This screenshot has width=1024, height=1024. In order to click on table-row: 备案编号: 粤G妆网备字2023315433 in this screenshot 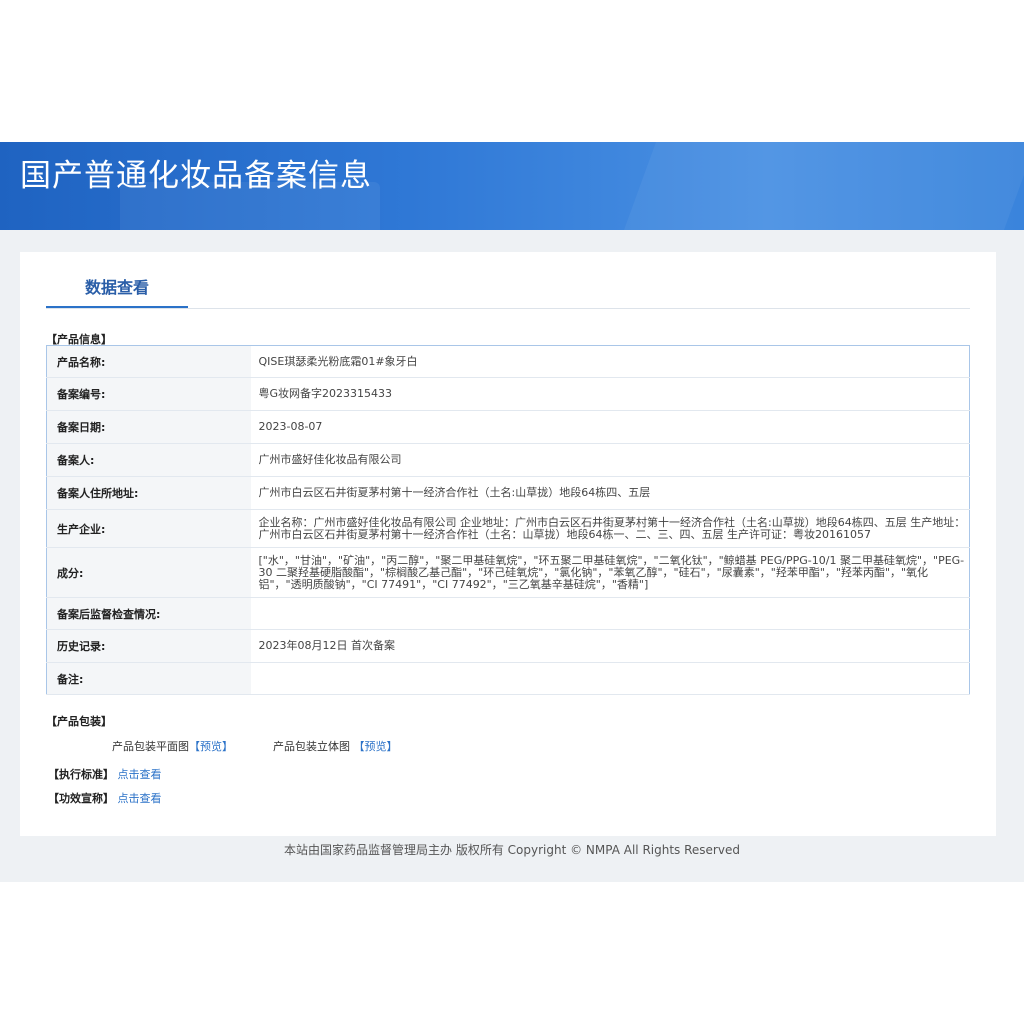, I will do `click(508, 394)`.